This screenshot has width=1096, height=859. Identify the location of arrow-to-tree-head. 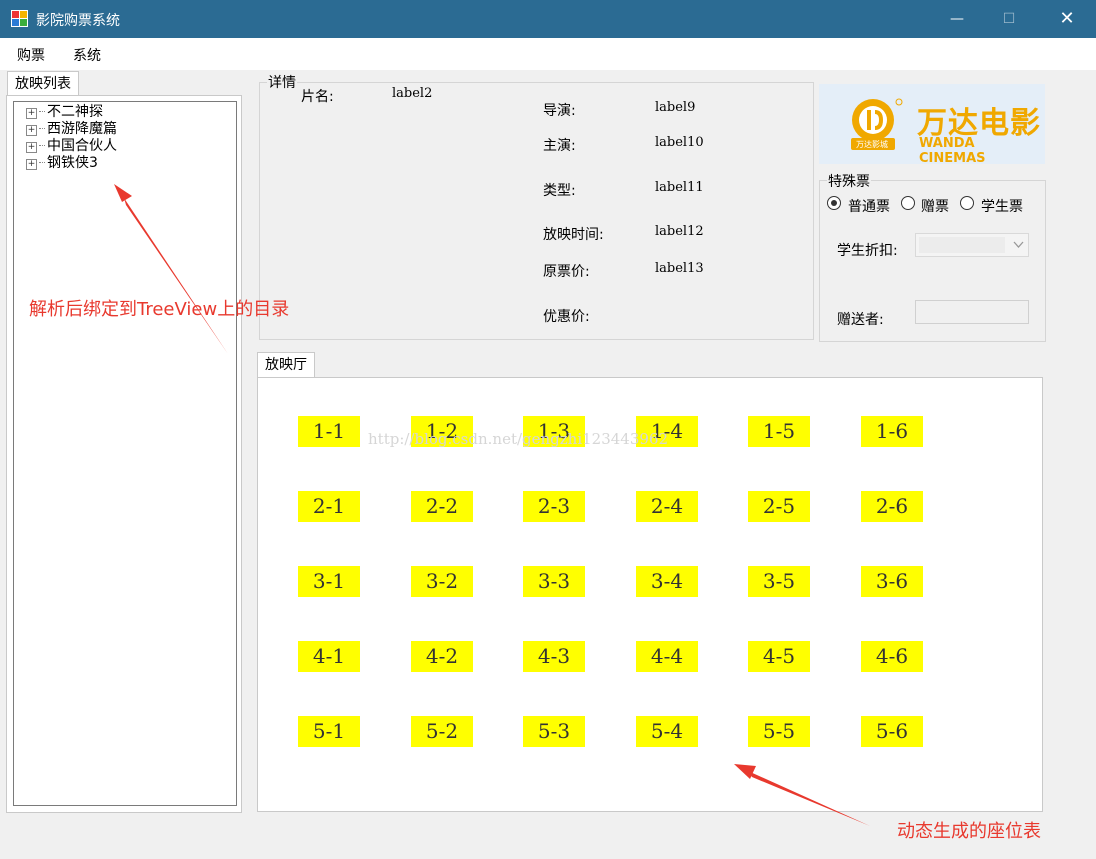
(123, 193).